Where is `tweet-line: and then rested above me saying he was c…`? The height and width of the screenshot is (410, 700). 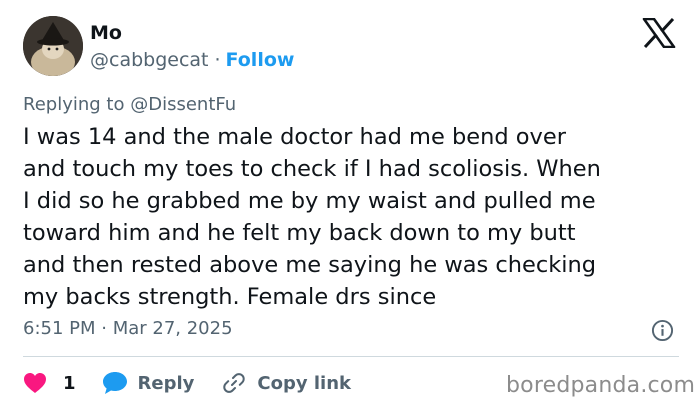
tweet-line: and then rested above me saying he was c… is located at coordinates (310, 265).